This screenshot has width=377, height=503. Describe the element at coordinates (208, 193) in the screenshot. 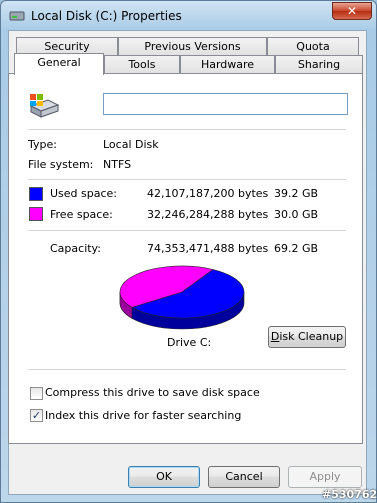

I see `used-space-bytes: 42,107,187,200 bytes` at that location.